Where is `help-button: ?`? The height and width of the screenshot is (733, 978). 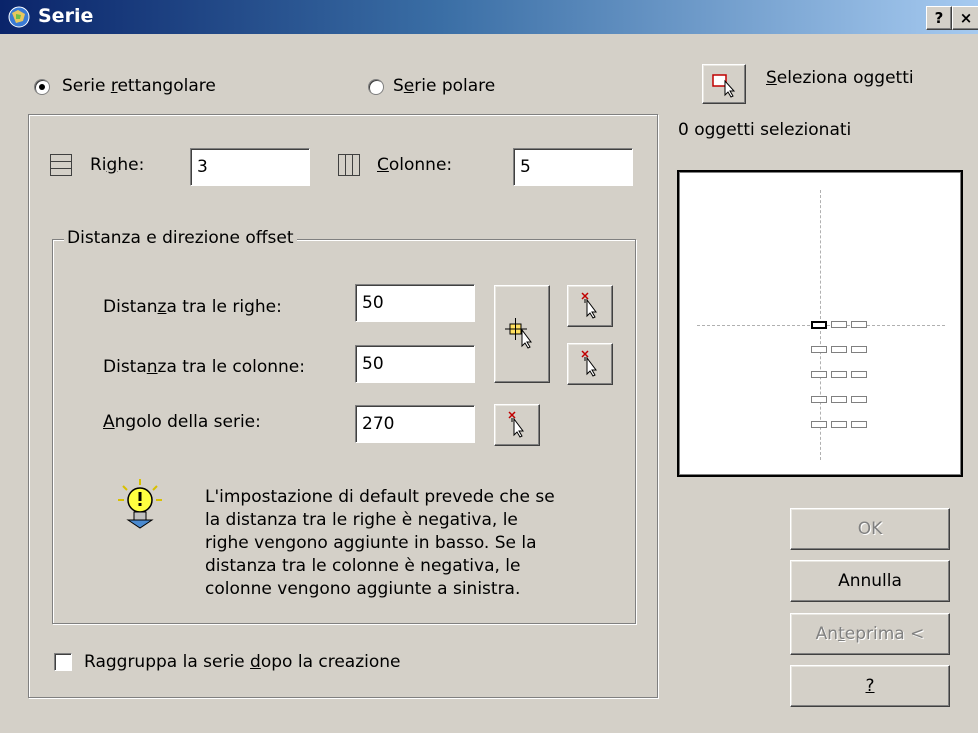
help-button: ? is located at coordinates (870, 686).